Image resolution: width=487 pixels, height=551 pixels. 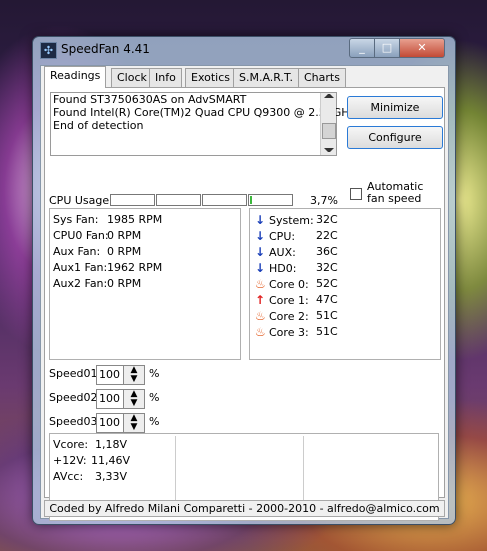 I want to click on configure-button: Configure, so click(x=395, y=137).